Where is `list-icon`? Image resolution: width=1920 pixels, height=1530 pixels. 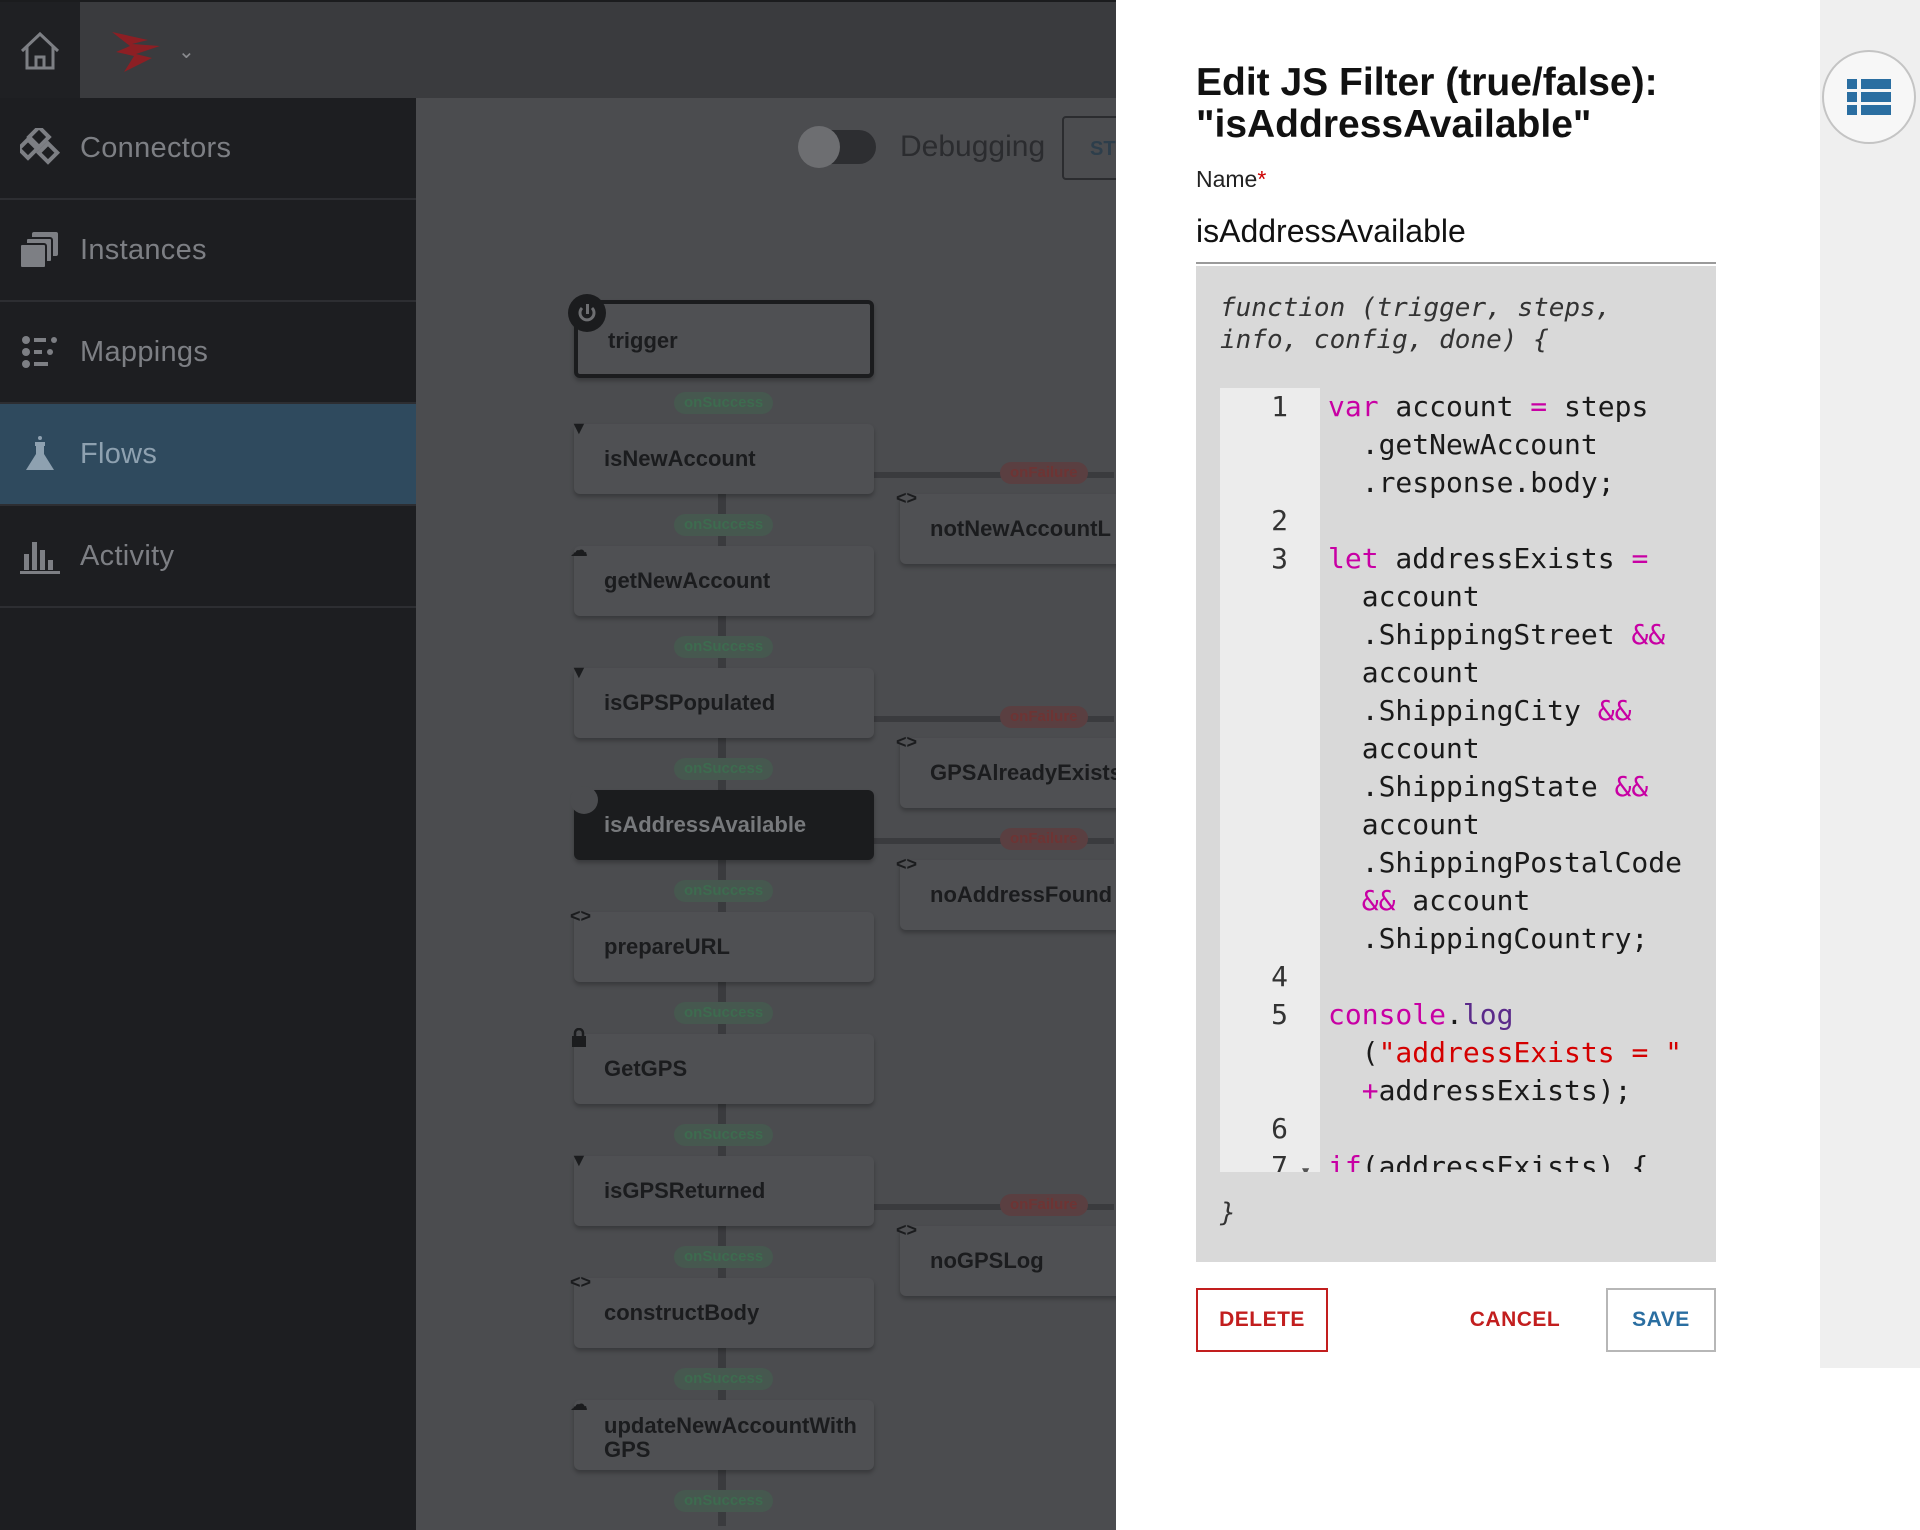
list-icon is located at coordinates (1869, 97).